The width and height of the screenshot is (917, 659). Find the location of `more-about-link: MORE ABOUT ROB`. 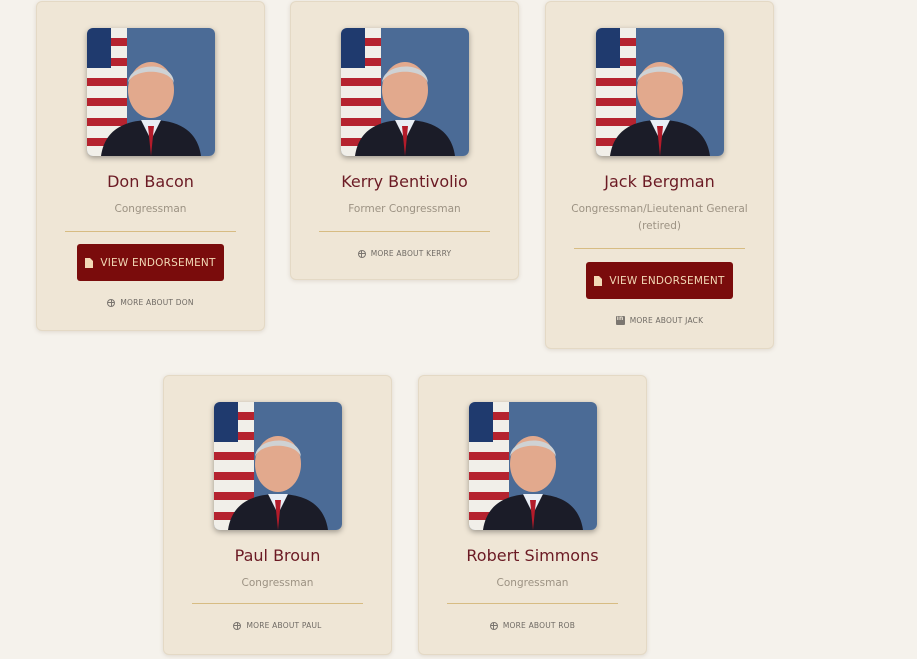

more-about-link: MORE ABOUT ROB is located at coordinates (532, 625).